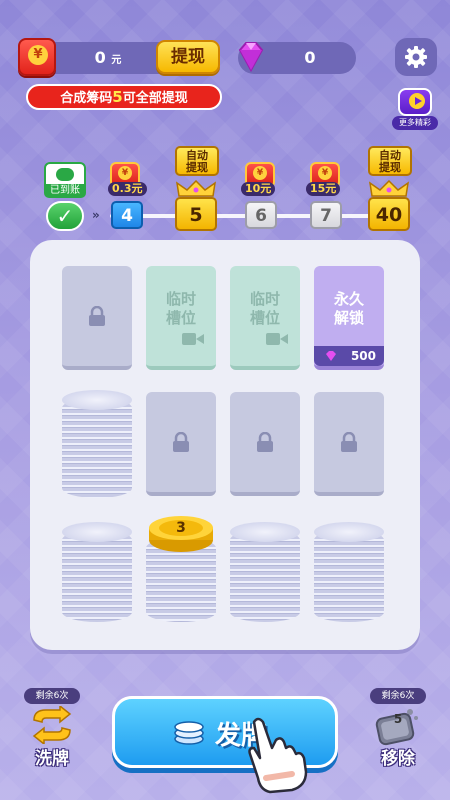  I want to click on chevron-right-icon: », so click(96, 215).